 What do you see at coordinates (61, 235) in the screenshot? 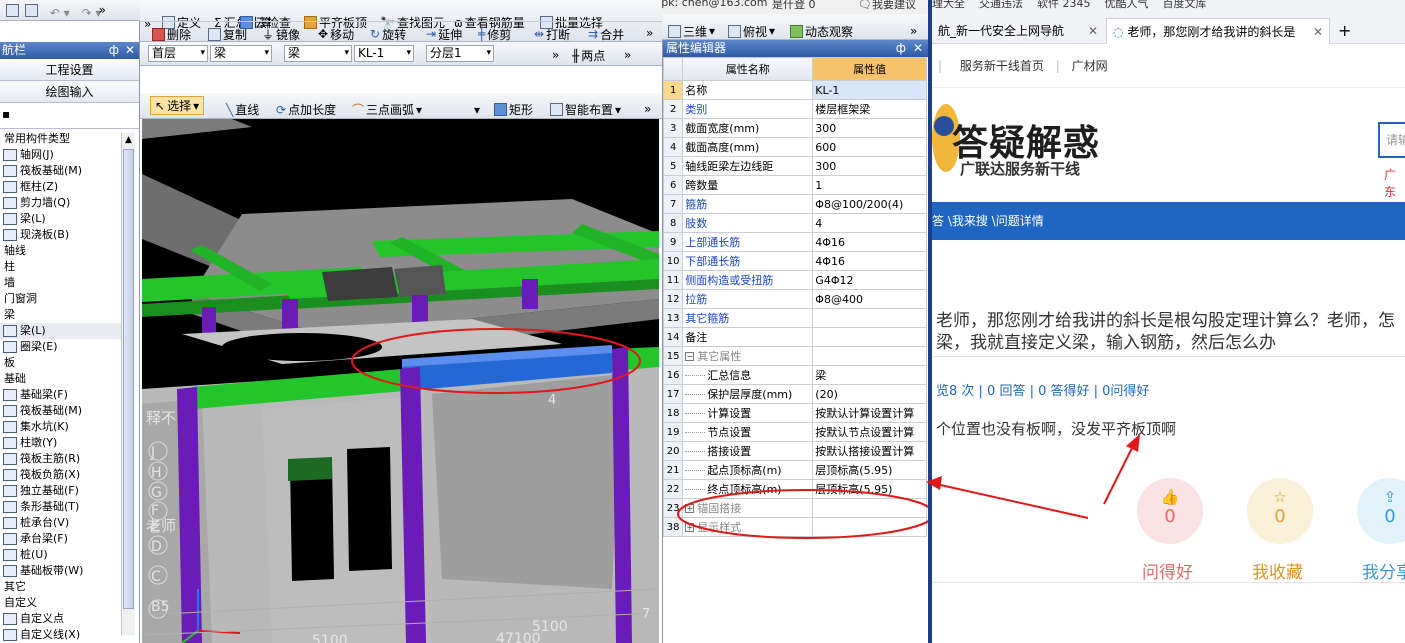
I see `tree-item: 现浇板(B)` at bounding box center [61, 235].